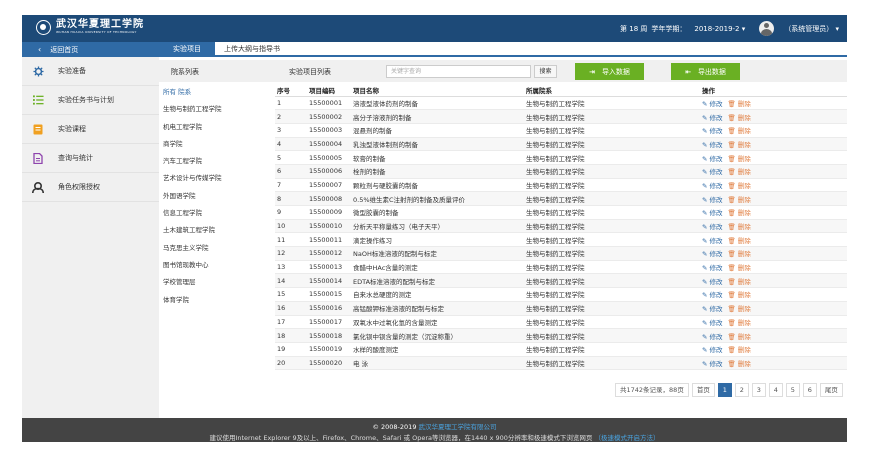 This screenshot has height=459, width=883. What do you see at coordinates (809, 390) in the screenshot?
I see `page-button-6: 6` at bounding box center [809, 390].